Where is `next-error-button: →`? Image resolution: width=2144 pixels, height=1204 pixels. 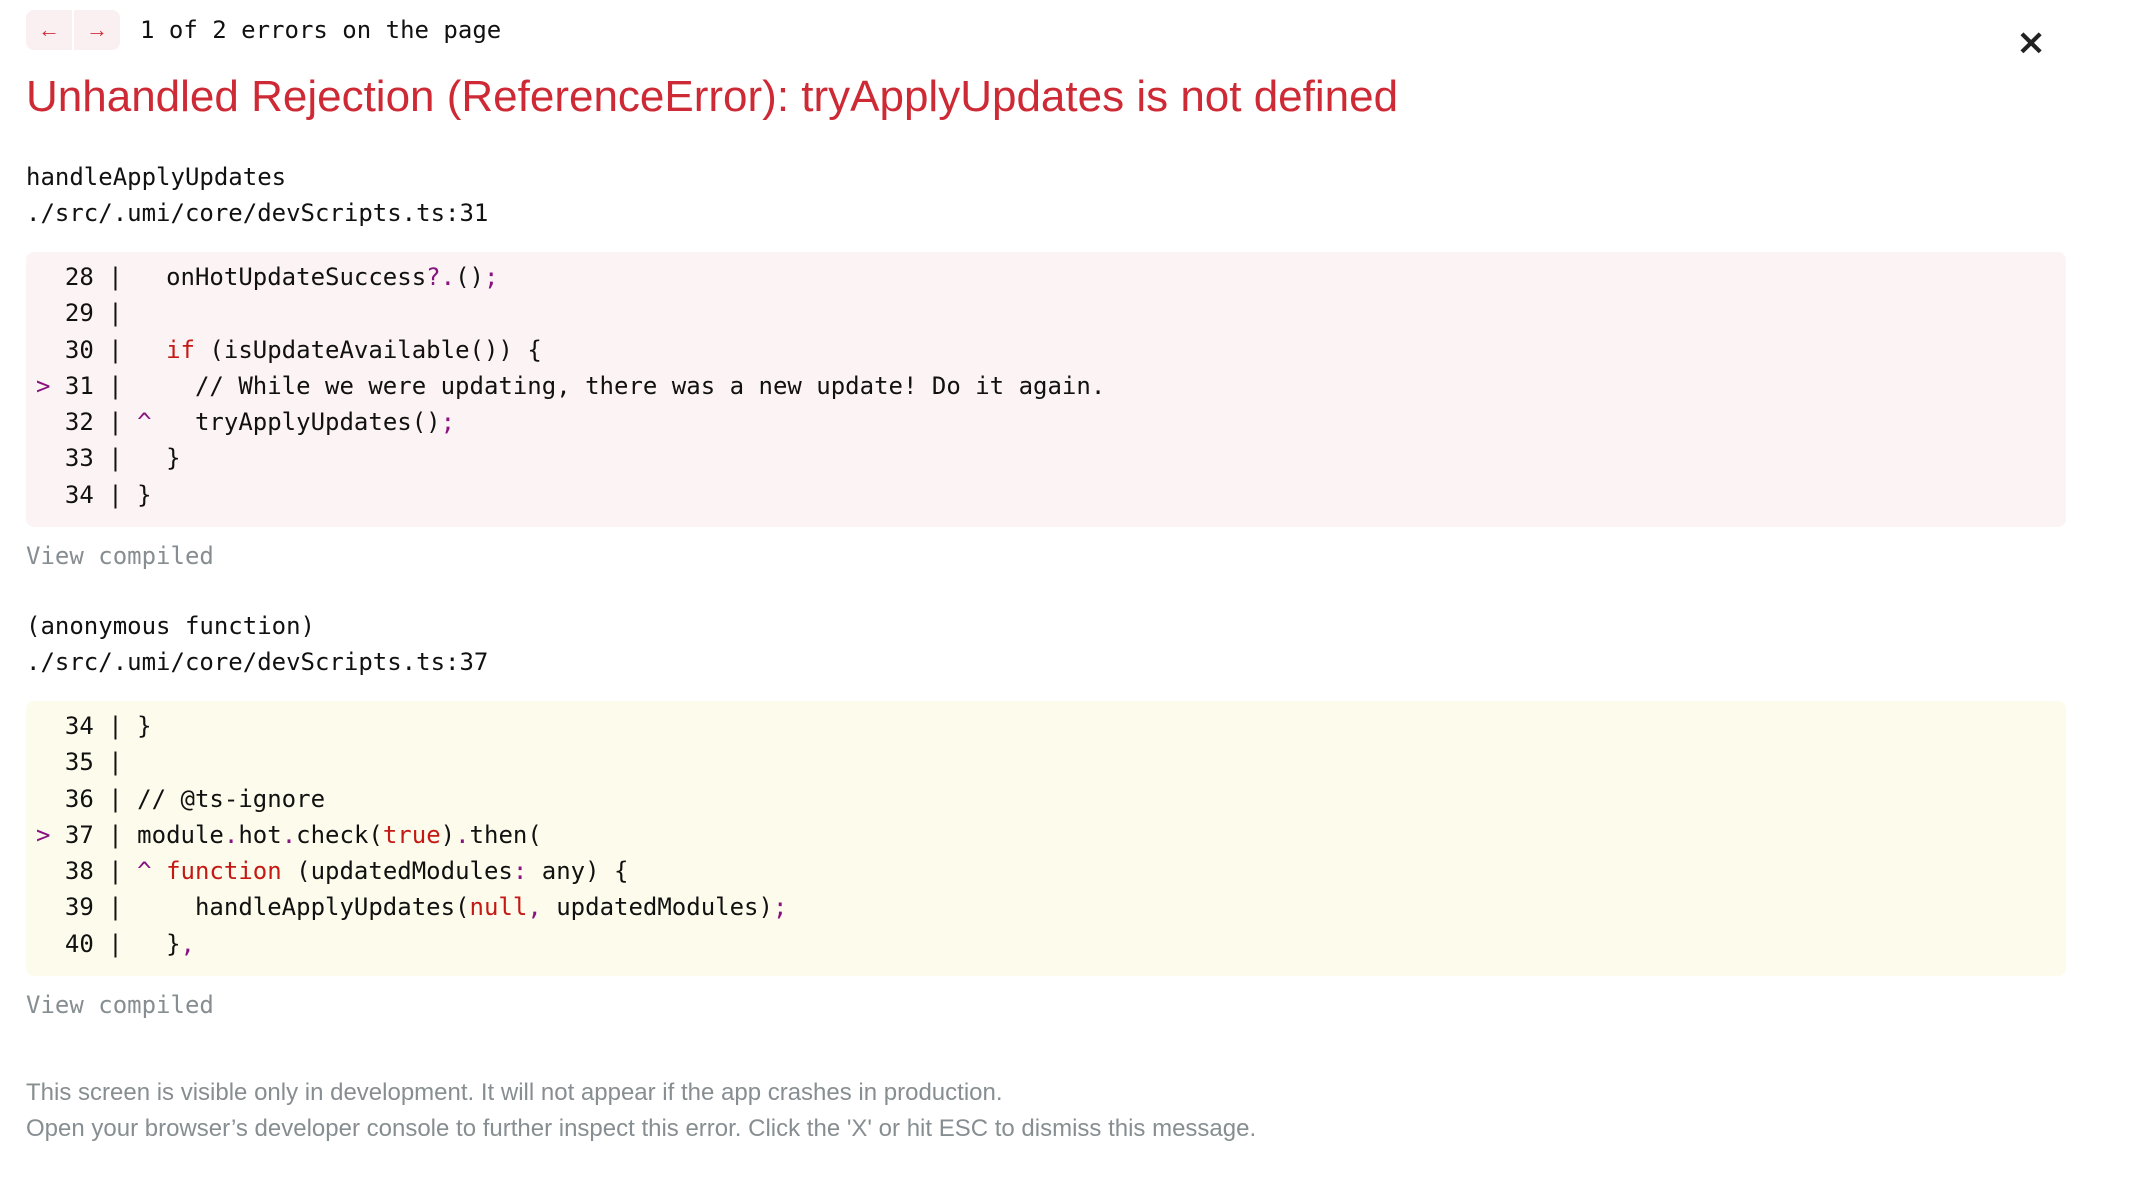
next-error-button: → is located at coordinates (97, 30).